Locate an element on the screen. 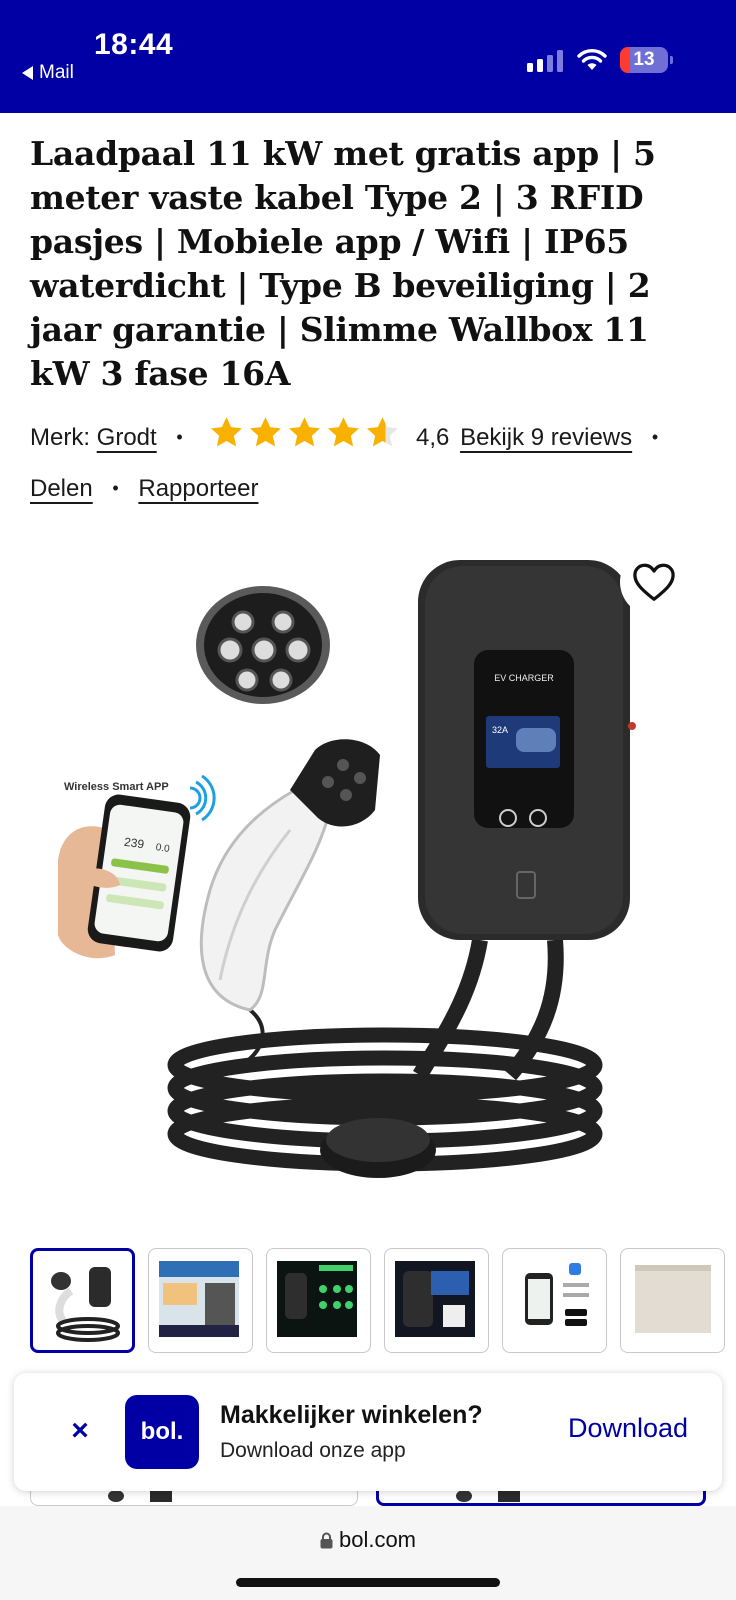 Image resolution: width=736 pixels, height=1600 pixels. heart-icon is located at coordinates (654, 582).